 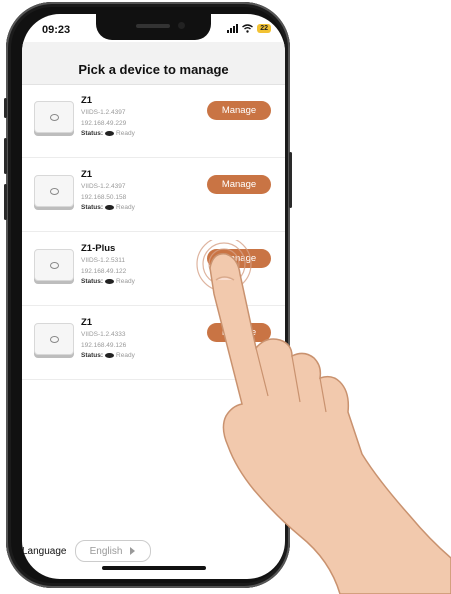 I want to click on status-time: 09:23, so click(x=56, y=30).